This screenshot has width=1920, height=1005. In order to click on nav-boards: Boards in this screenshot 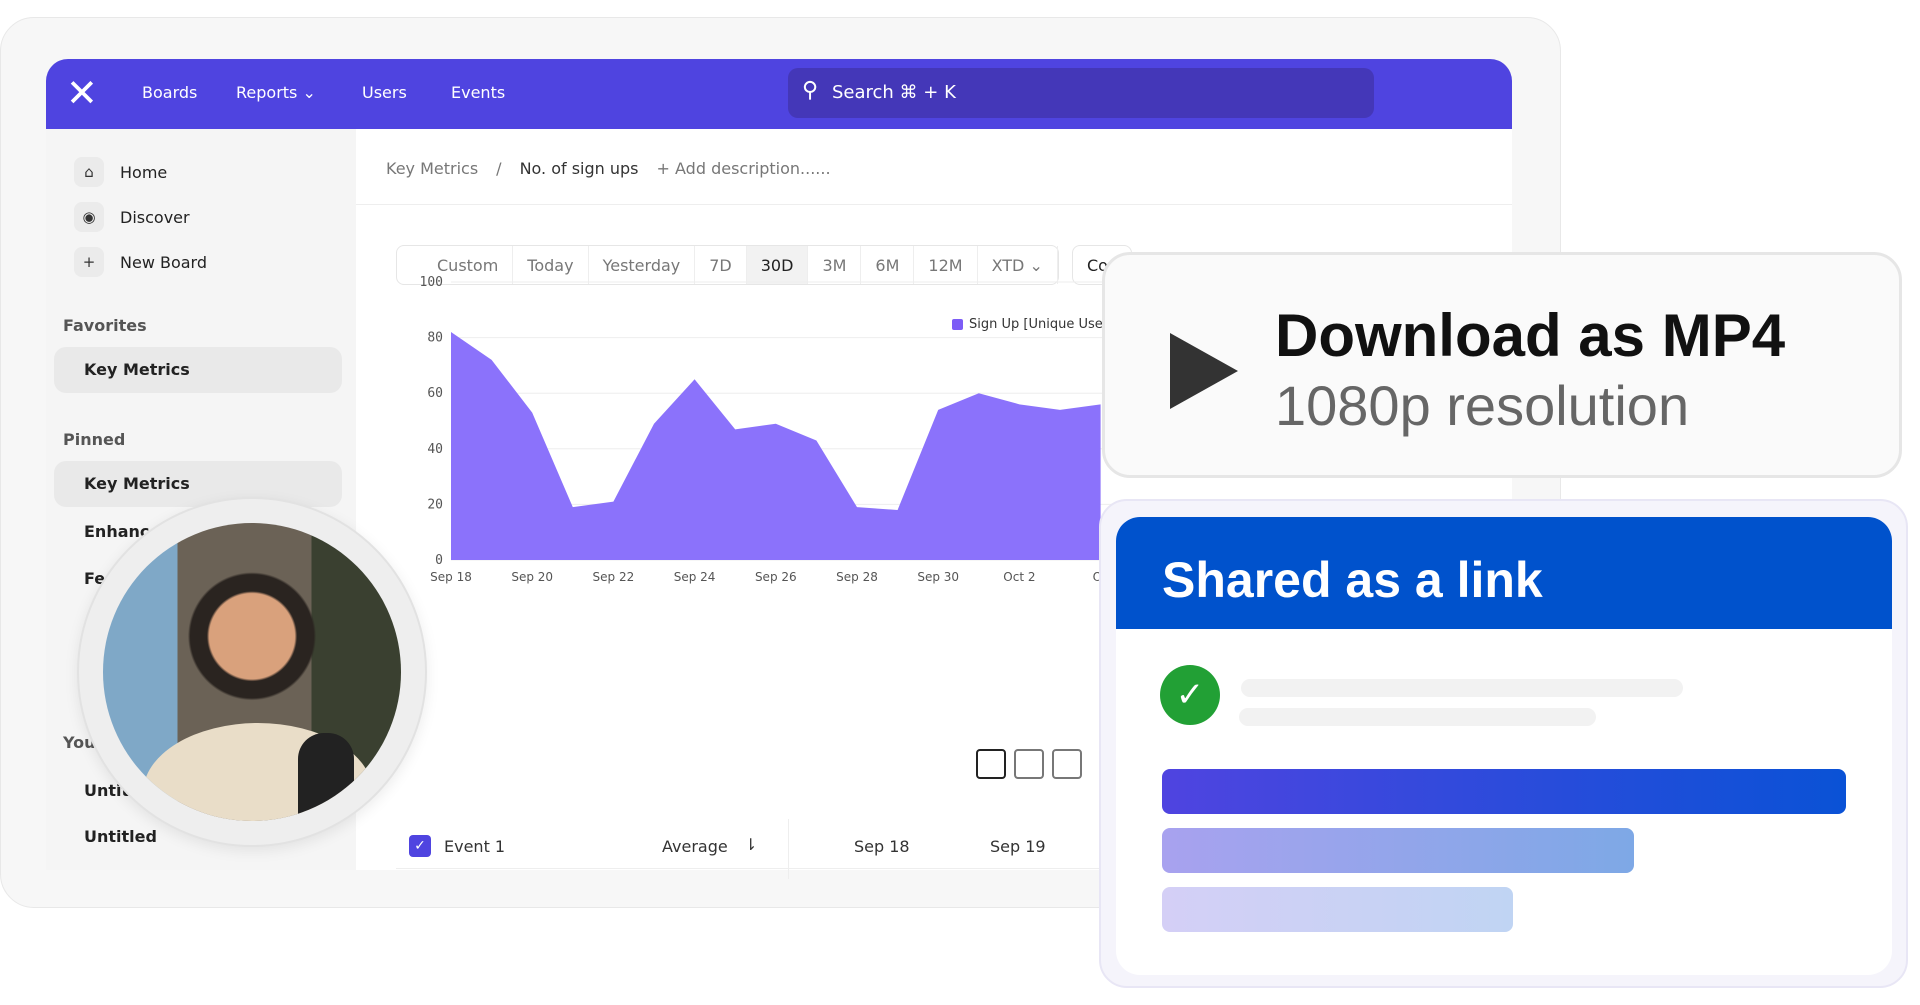, I will do `click(169, 92)`.